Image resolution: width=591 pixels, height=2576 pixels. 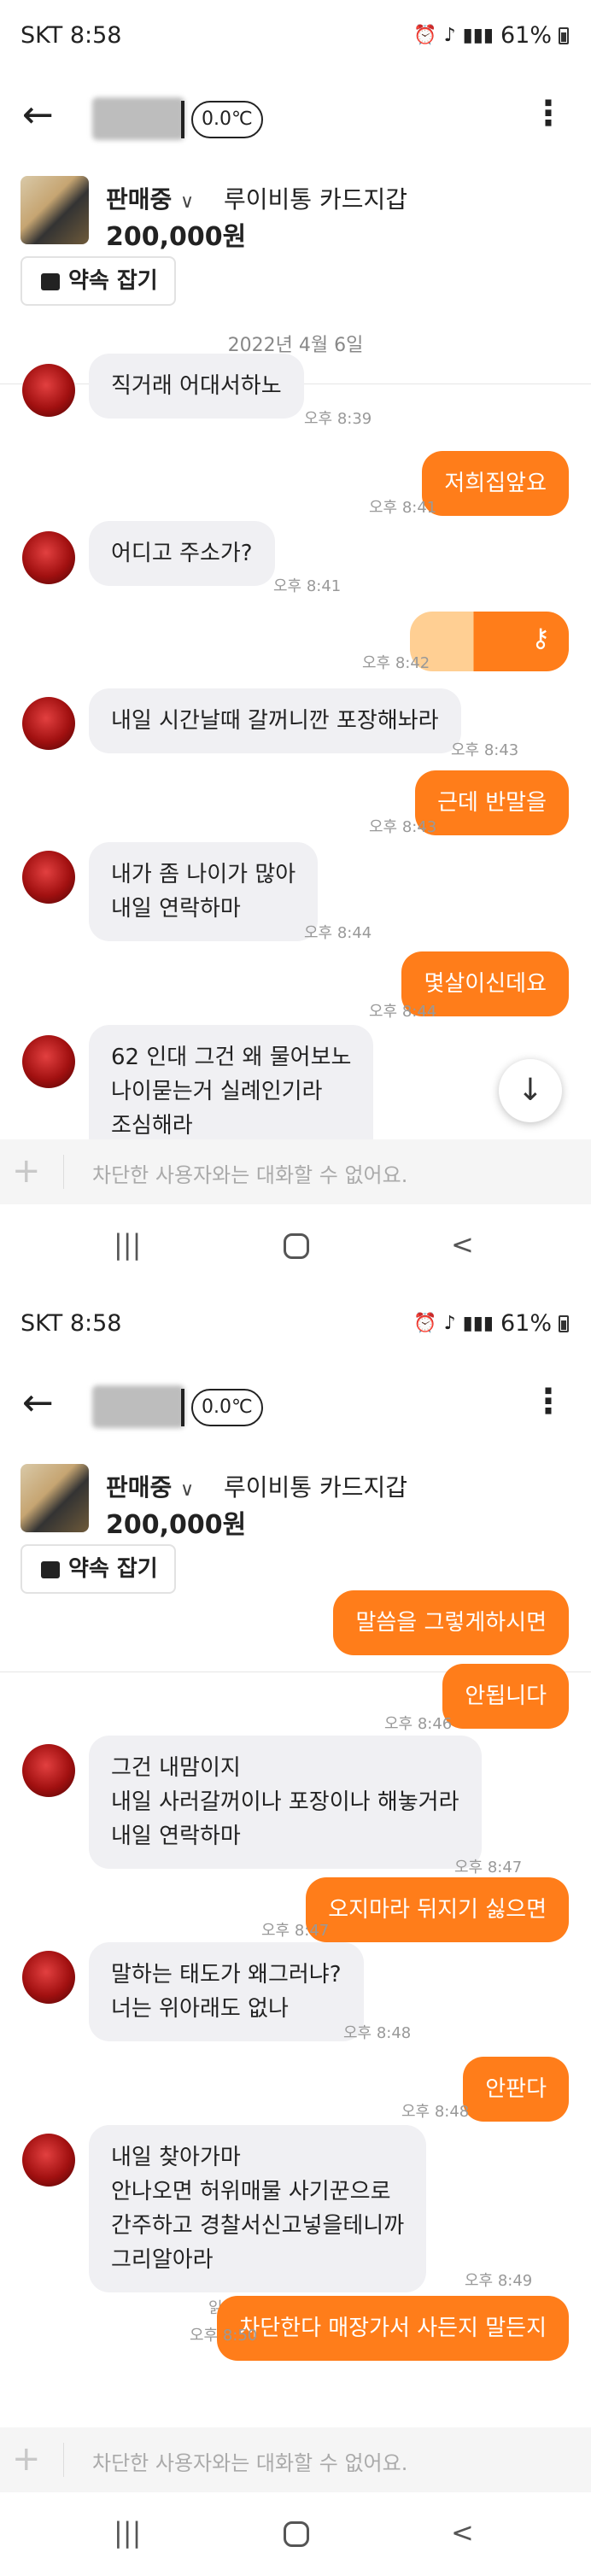 I want to click on key-icon: ⚷, so click(x=541, y=638).